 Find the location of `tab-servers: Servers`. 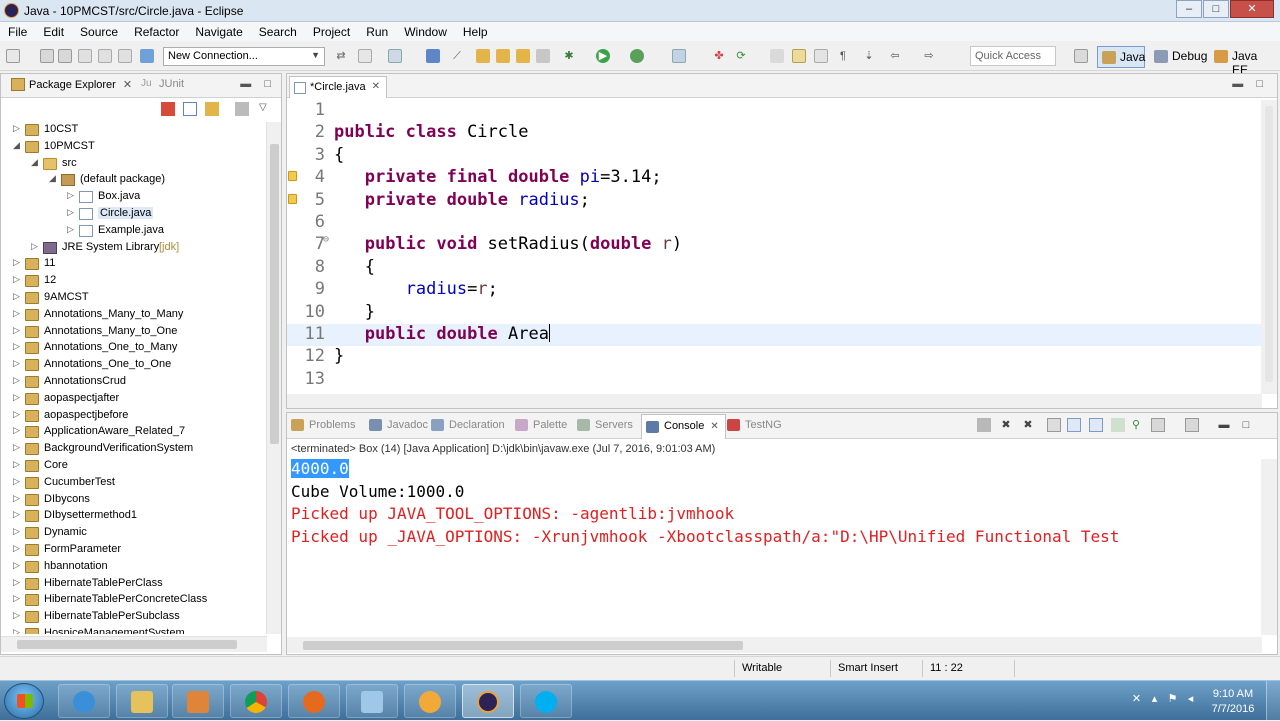

tab-servers: Servers is located at coordinates (605, 425).